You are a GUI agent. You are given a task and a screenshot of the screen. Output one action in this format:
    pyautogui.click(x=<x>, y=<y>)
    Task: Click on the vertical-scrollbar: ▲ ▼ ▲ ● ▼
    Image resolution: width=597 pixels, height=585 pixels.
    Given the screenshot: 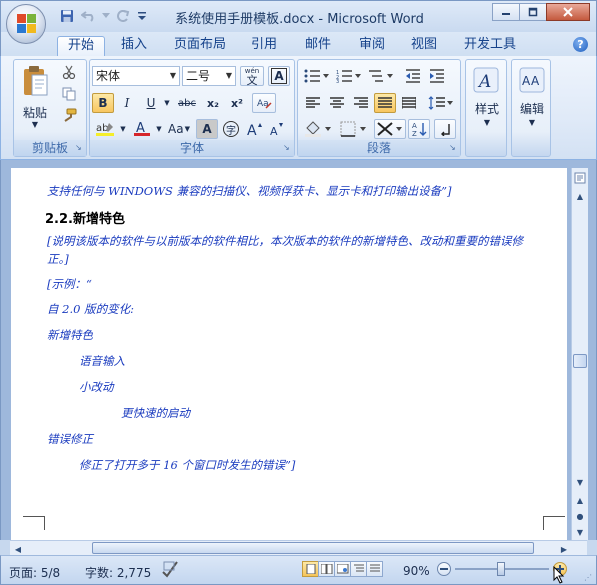 What is the action you would take?
    pyautogui.click(x=579, y=354)
    